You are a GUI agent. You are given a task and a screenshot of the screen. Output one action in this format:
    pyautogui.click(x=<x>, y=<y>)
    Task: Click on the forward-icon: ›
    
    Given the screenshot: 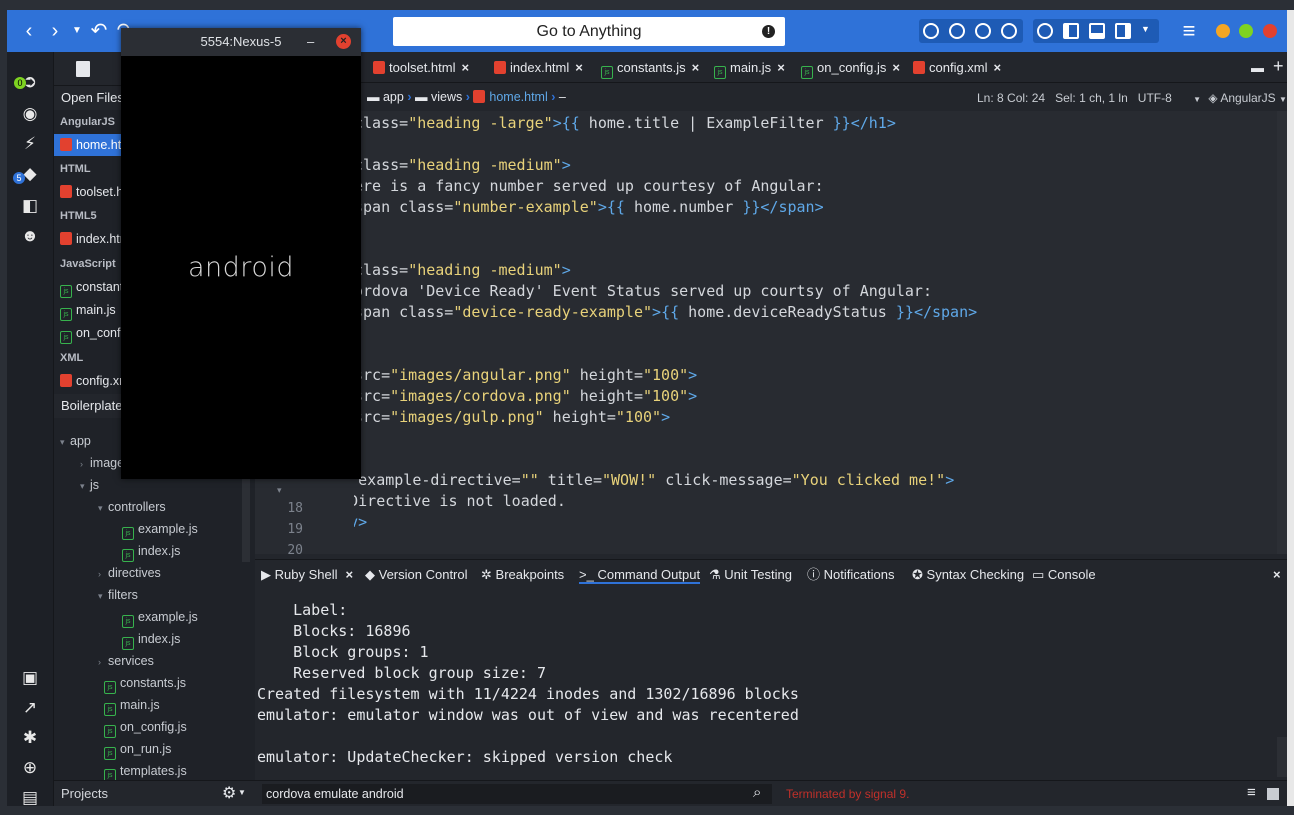 What is the action you would take?
    pyautogui.click(x=55, y=31)
    